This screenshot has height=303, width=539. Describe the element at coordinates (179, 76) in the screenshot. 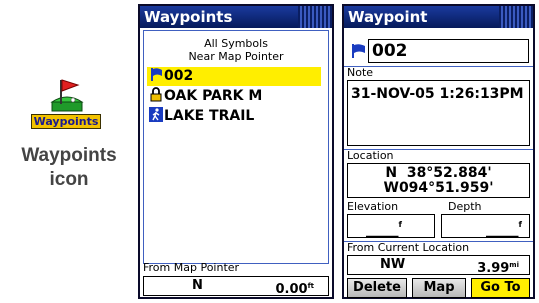

I see `waypoint-name: 002` at that location.